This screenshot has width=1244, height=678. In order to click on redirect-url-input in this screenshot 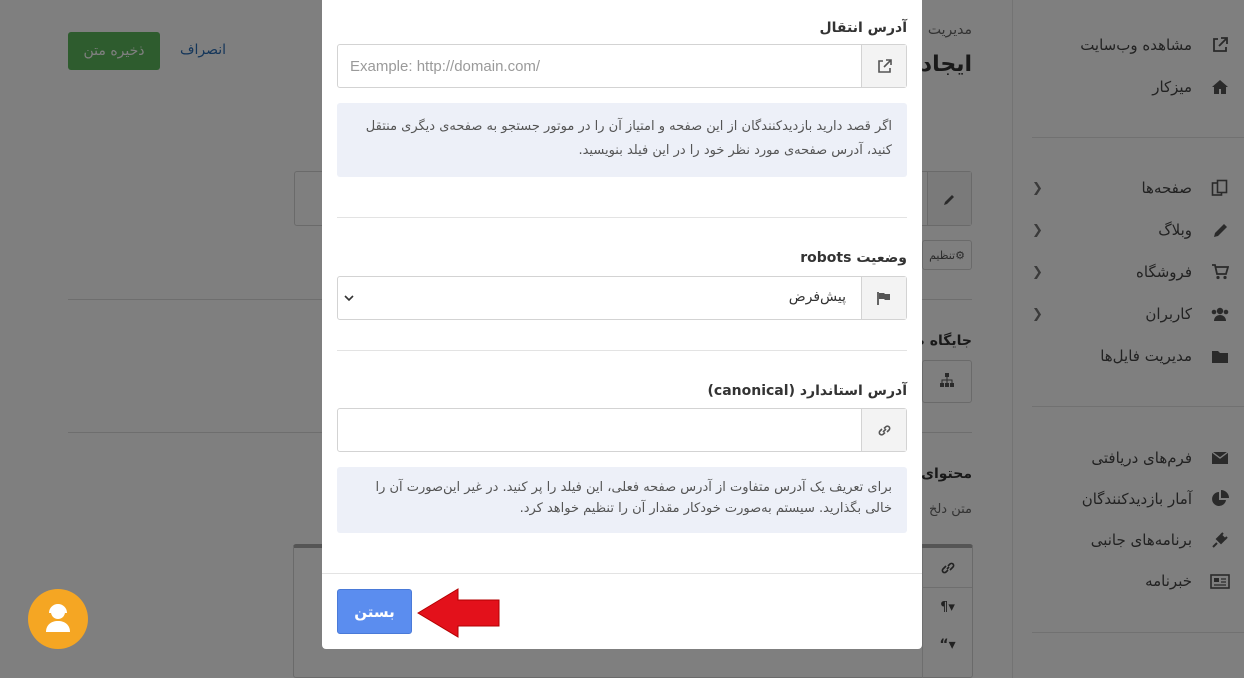, I will do `click(599, 66)`.